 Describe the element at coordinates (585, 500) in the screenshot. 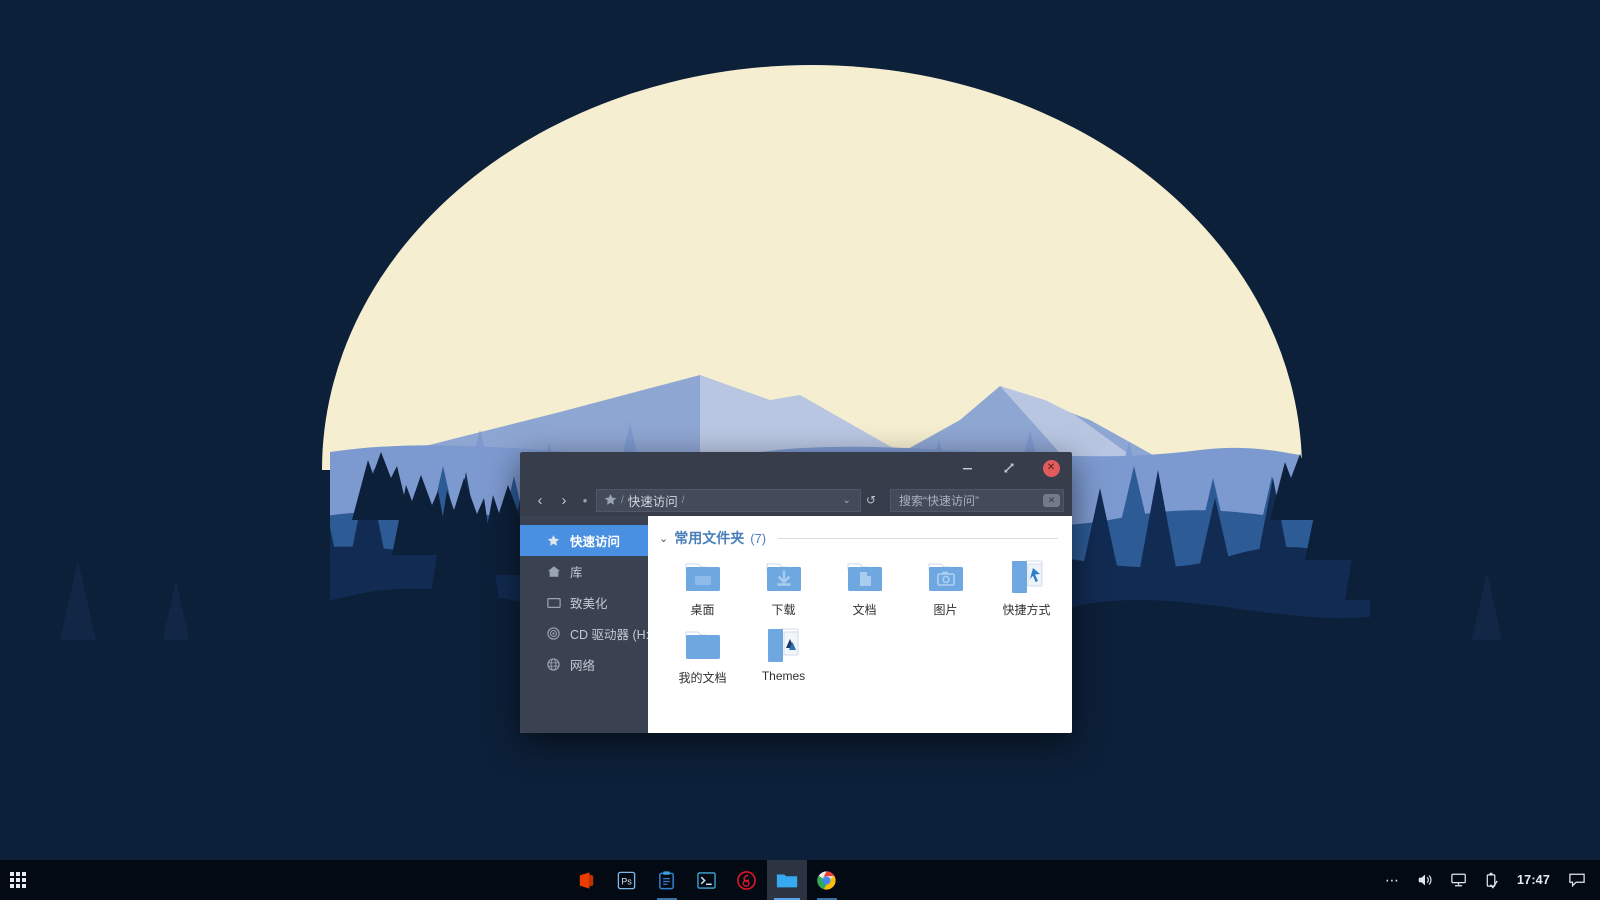

I see `up-button: •` at that location.